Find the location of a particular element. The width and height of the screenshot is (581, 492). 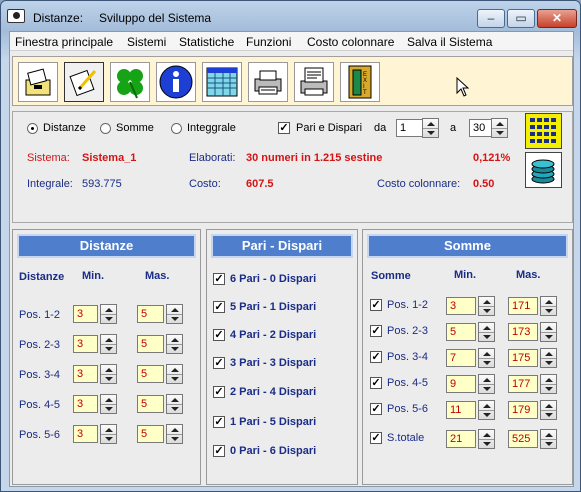

edit-icon is located at coordinates (83, 83).